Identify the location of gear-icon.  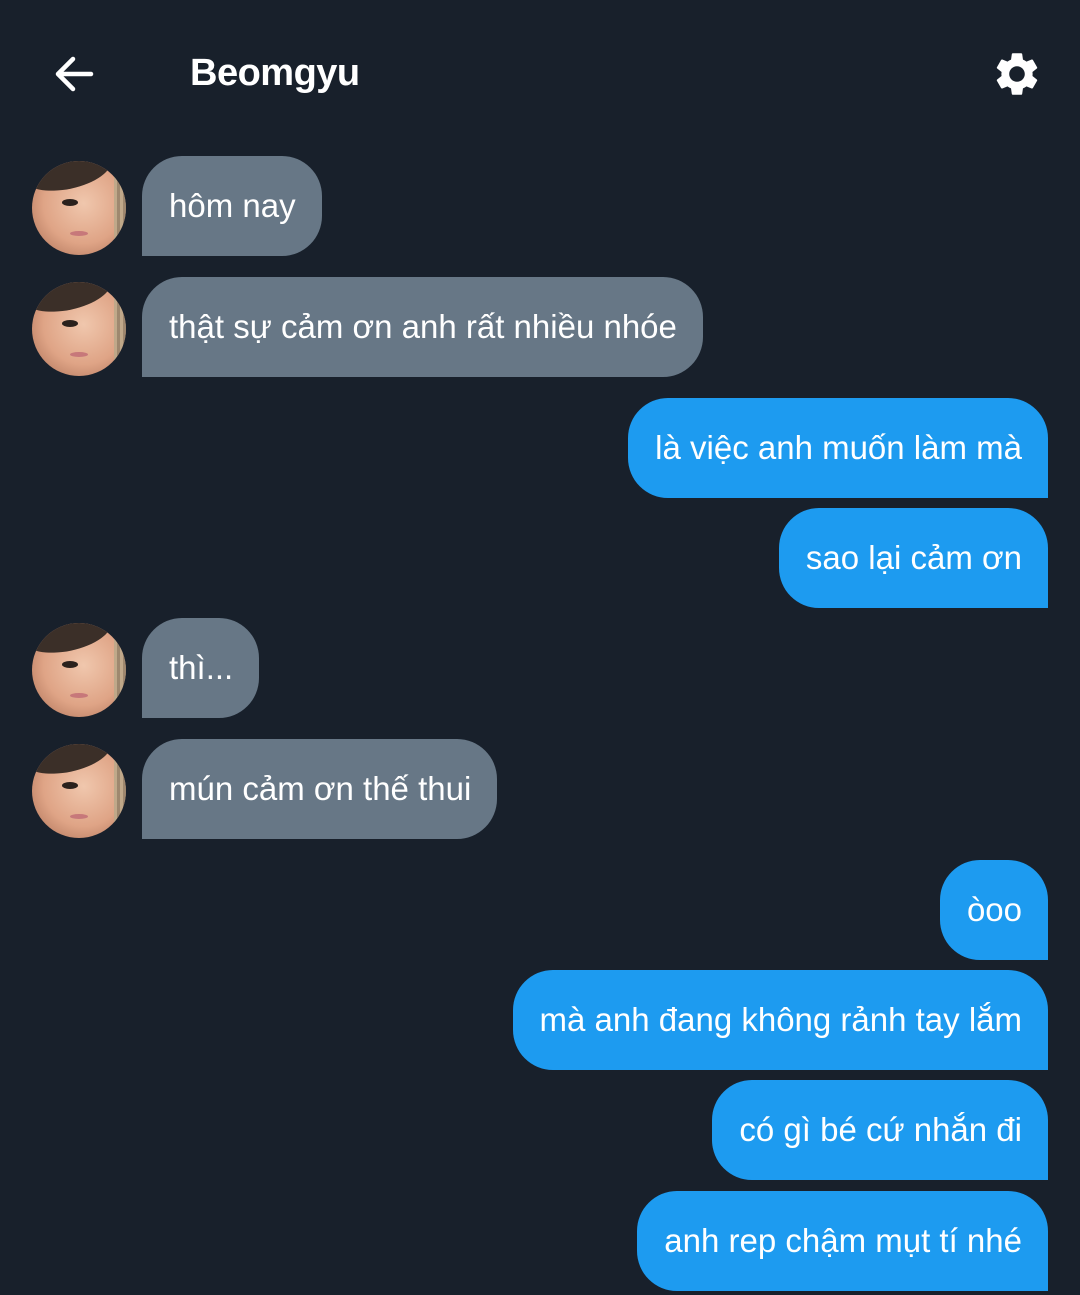
(1017, 74).